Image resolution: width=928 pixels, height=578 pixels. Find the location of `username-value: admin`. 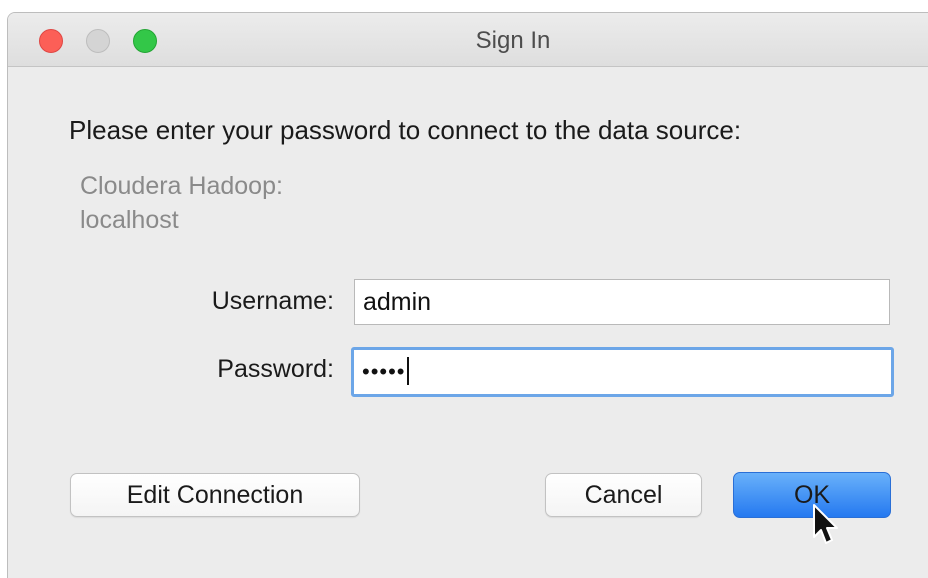

username-value: admin is located at coordinates (397, 302).